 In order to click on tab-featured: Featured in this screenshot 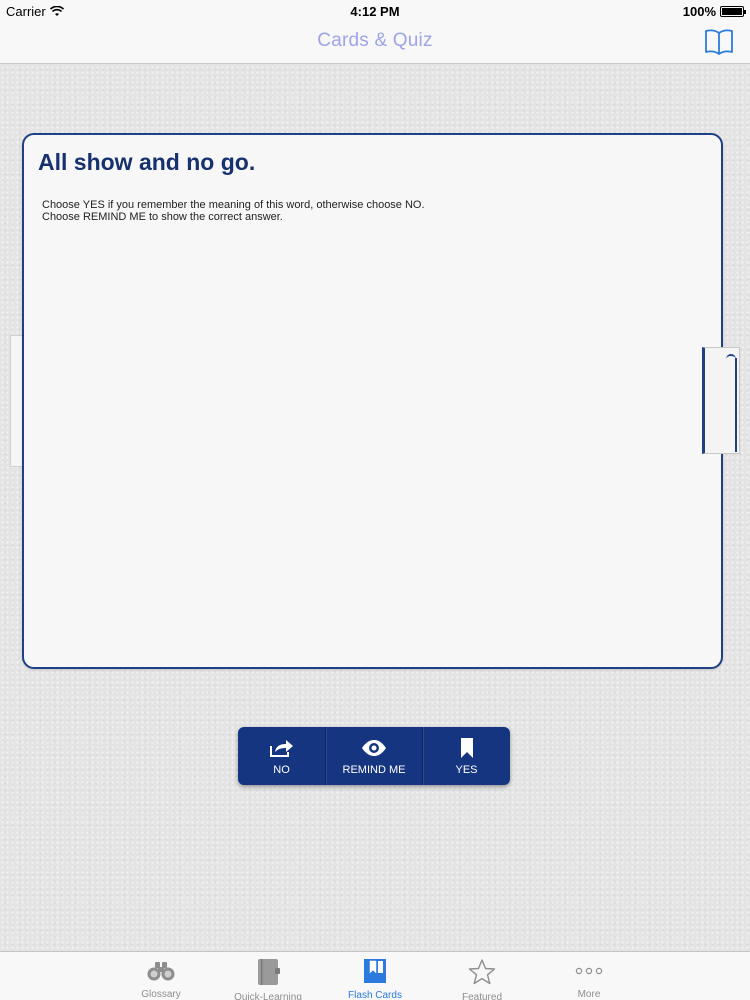, I will do `click(482, 976)`.